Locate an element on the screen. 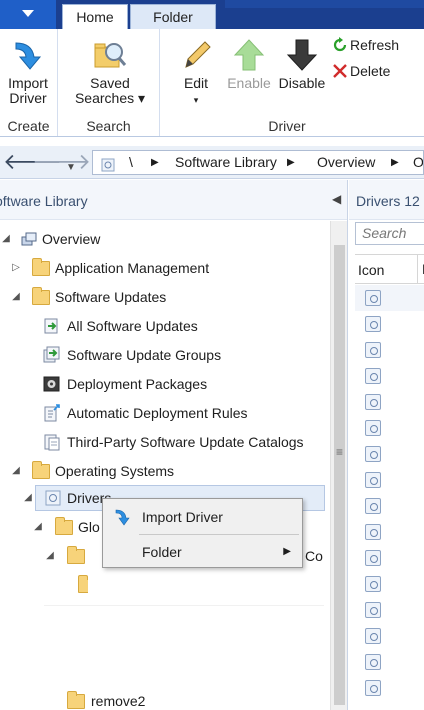 The height and width of the screenshot is (710, 424). update-groups-icon is located at coordinates (52, 355).